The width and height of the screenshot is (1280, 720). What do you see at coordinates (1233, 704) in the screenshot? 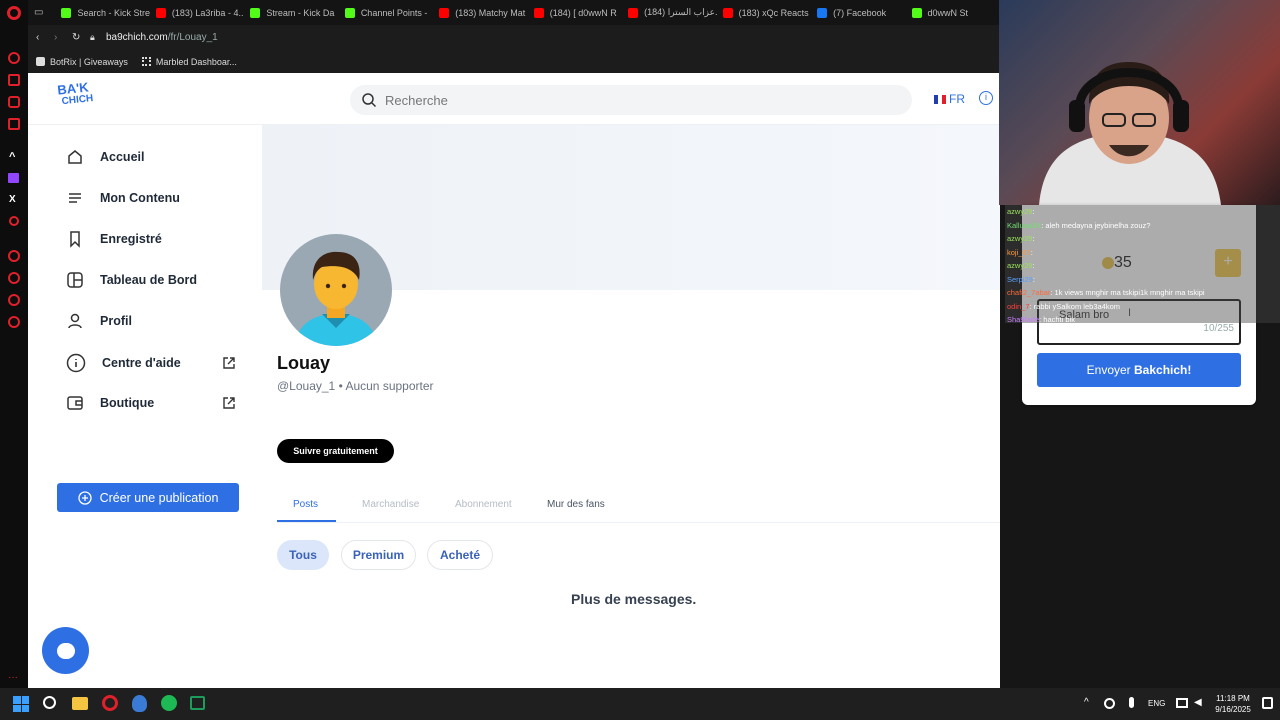
I see `tray-clock: 11:18 PM 9/16/2025` at bounding box center [1233, 704].